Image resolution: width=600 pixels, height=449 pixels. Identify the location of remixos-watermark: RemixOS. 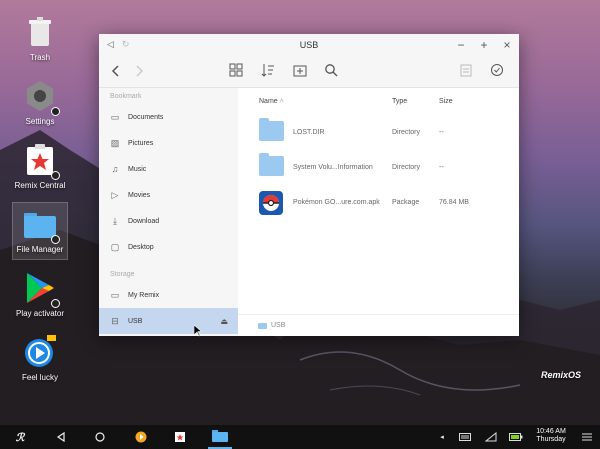
(561, 375).